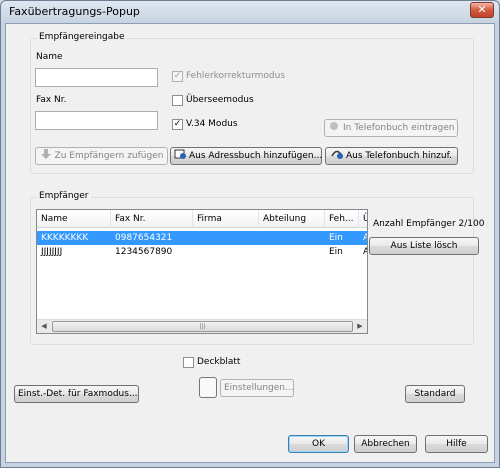 Image resolution: width=500 pixels, height=468 pixels. I want to click on scroll-left-icon: ◀, so click(44, 326).